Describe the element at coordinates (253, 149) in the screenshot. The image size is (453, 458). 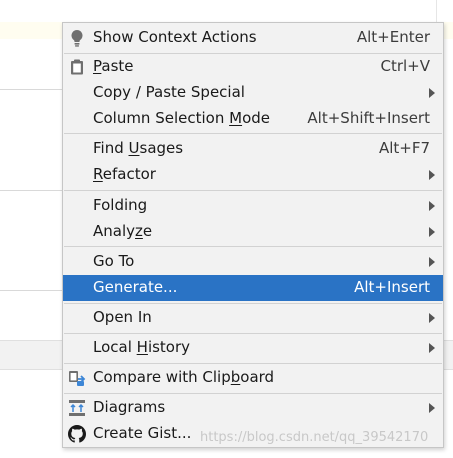
I see `menu-item-find-usages: Find Usages Alt+F7` at that location.